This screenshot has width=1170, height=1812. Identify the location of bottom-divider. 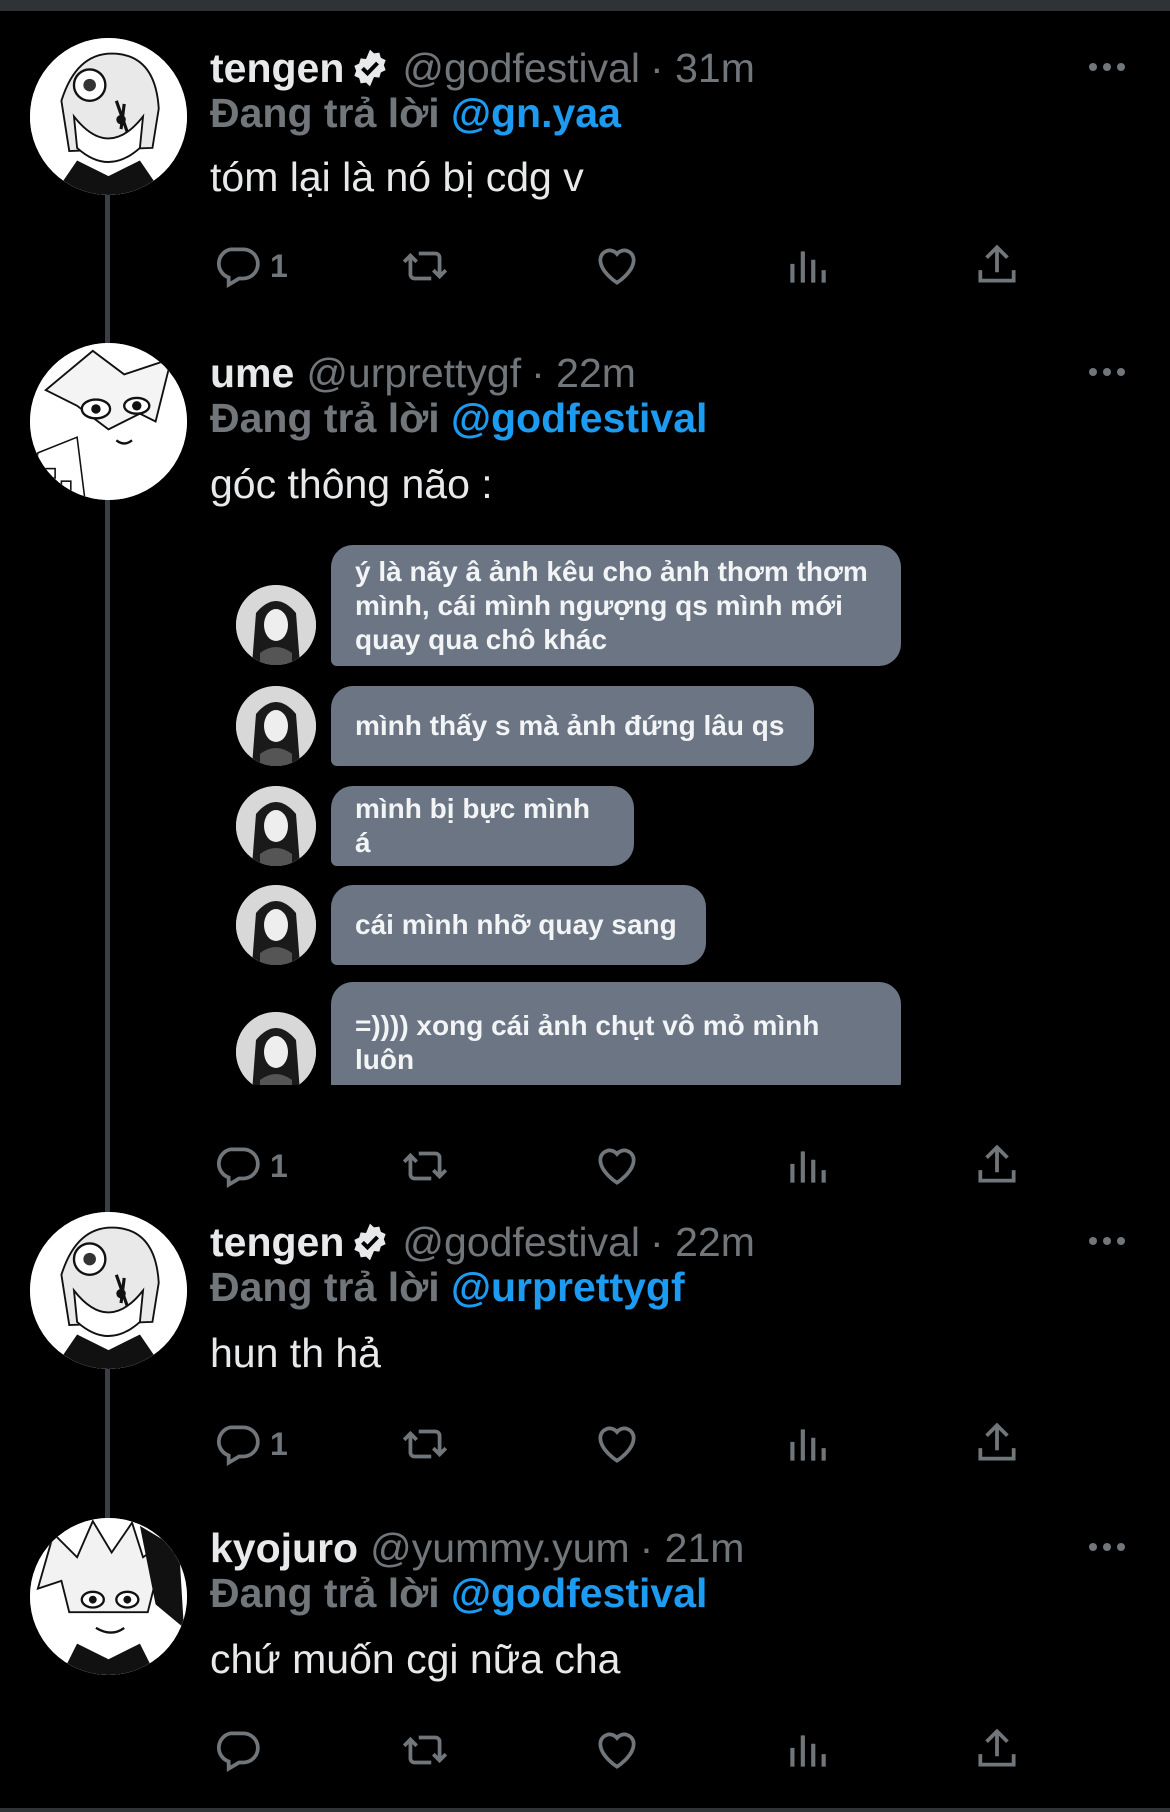
(585, 1810).